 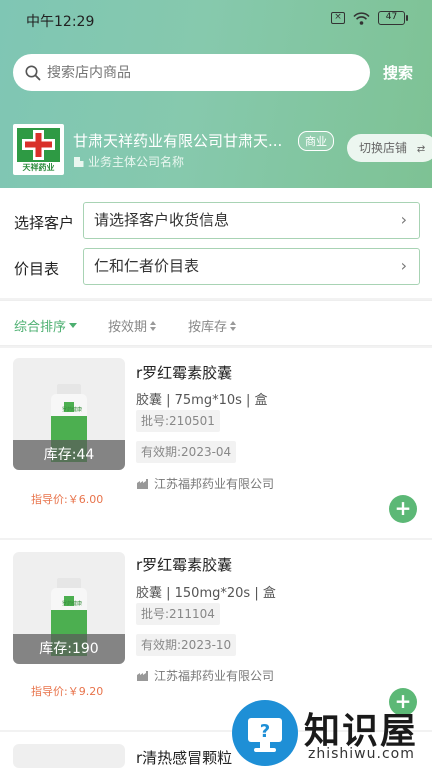 I want to click on wifi-icon, so click(x=361, y=18).